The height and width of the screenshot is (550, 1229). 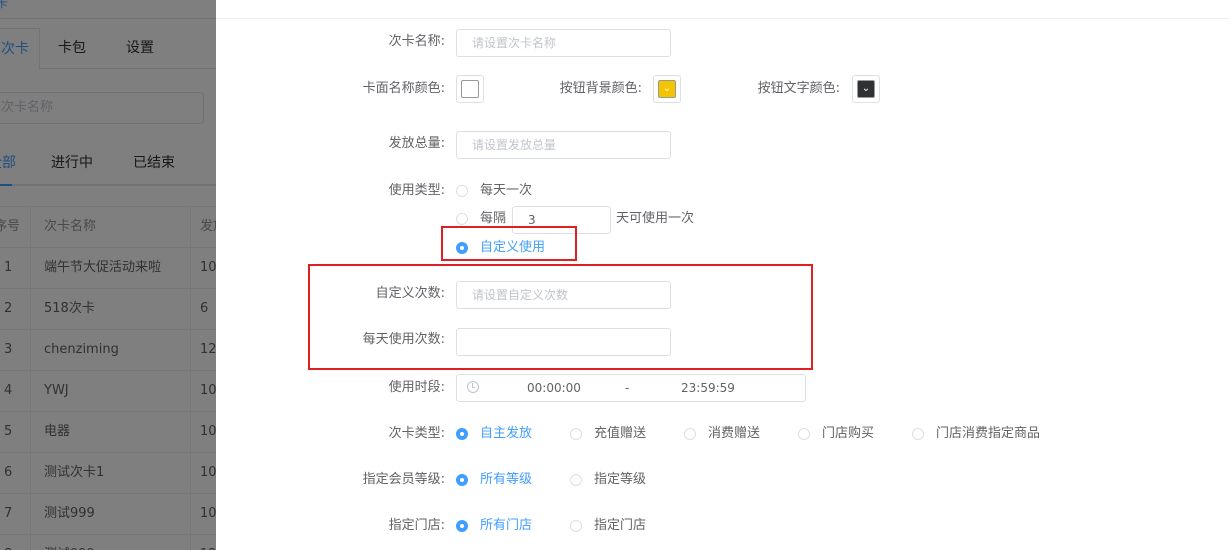 What do you see at coordinates (620, 433) in the screenshot?
I see `radio-label: 充值赠送` at bounding box center [620, 433].